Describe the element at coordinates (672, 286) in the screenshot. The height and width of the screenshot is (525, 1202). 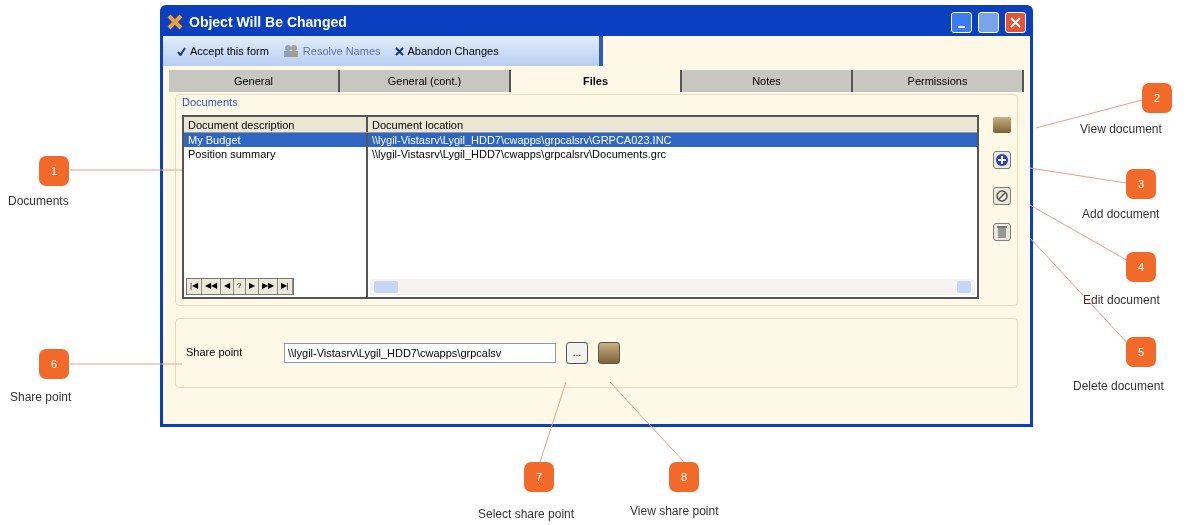
I see `horizontal-scrollbar` at that location.